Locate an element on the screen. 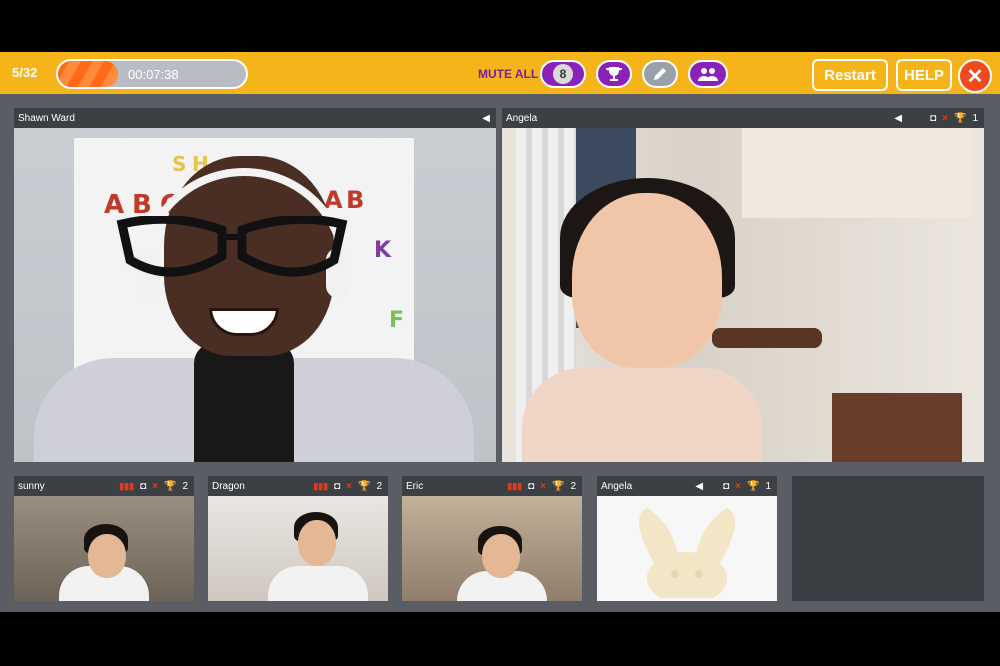  board-letter: F is located at coordinates (397, 320).